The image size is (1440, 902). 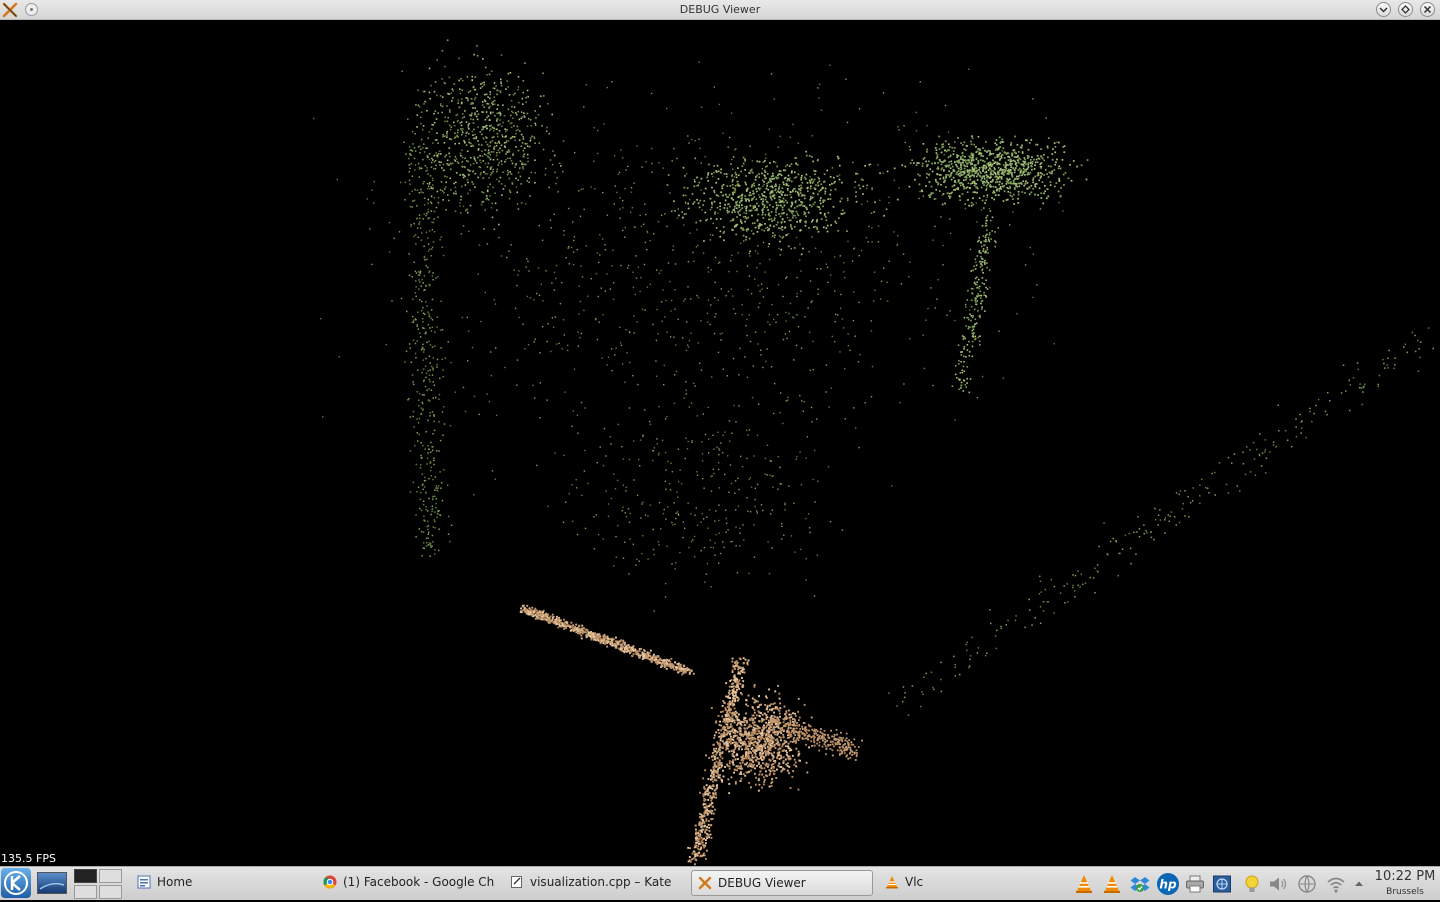 I want to click on task-debug-viewer: DEBUG Viewer, so click(x=782, y=883).